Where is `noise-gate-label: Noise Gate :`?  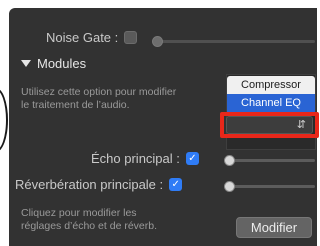 noise-gate-label: Noise Gate : is located at coordinates (82, 37).